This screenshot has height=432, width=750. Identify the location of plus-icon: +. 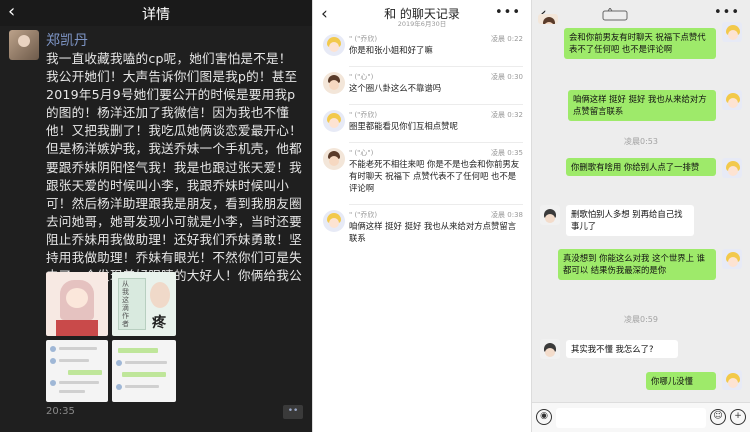
(738, 417).